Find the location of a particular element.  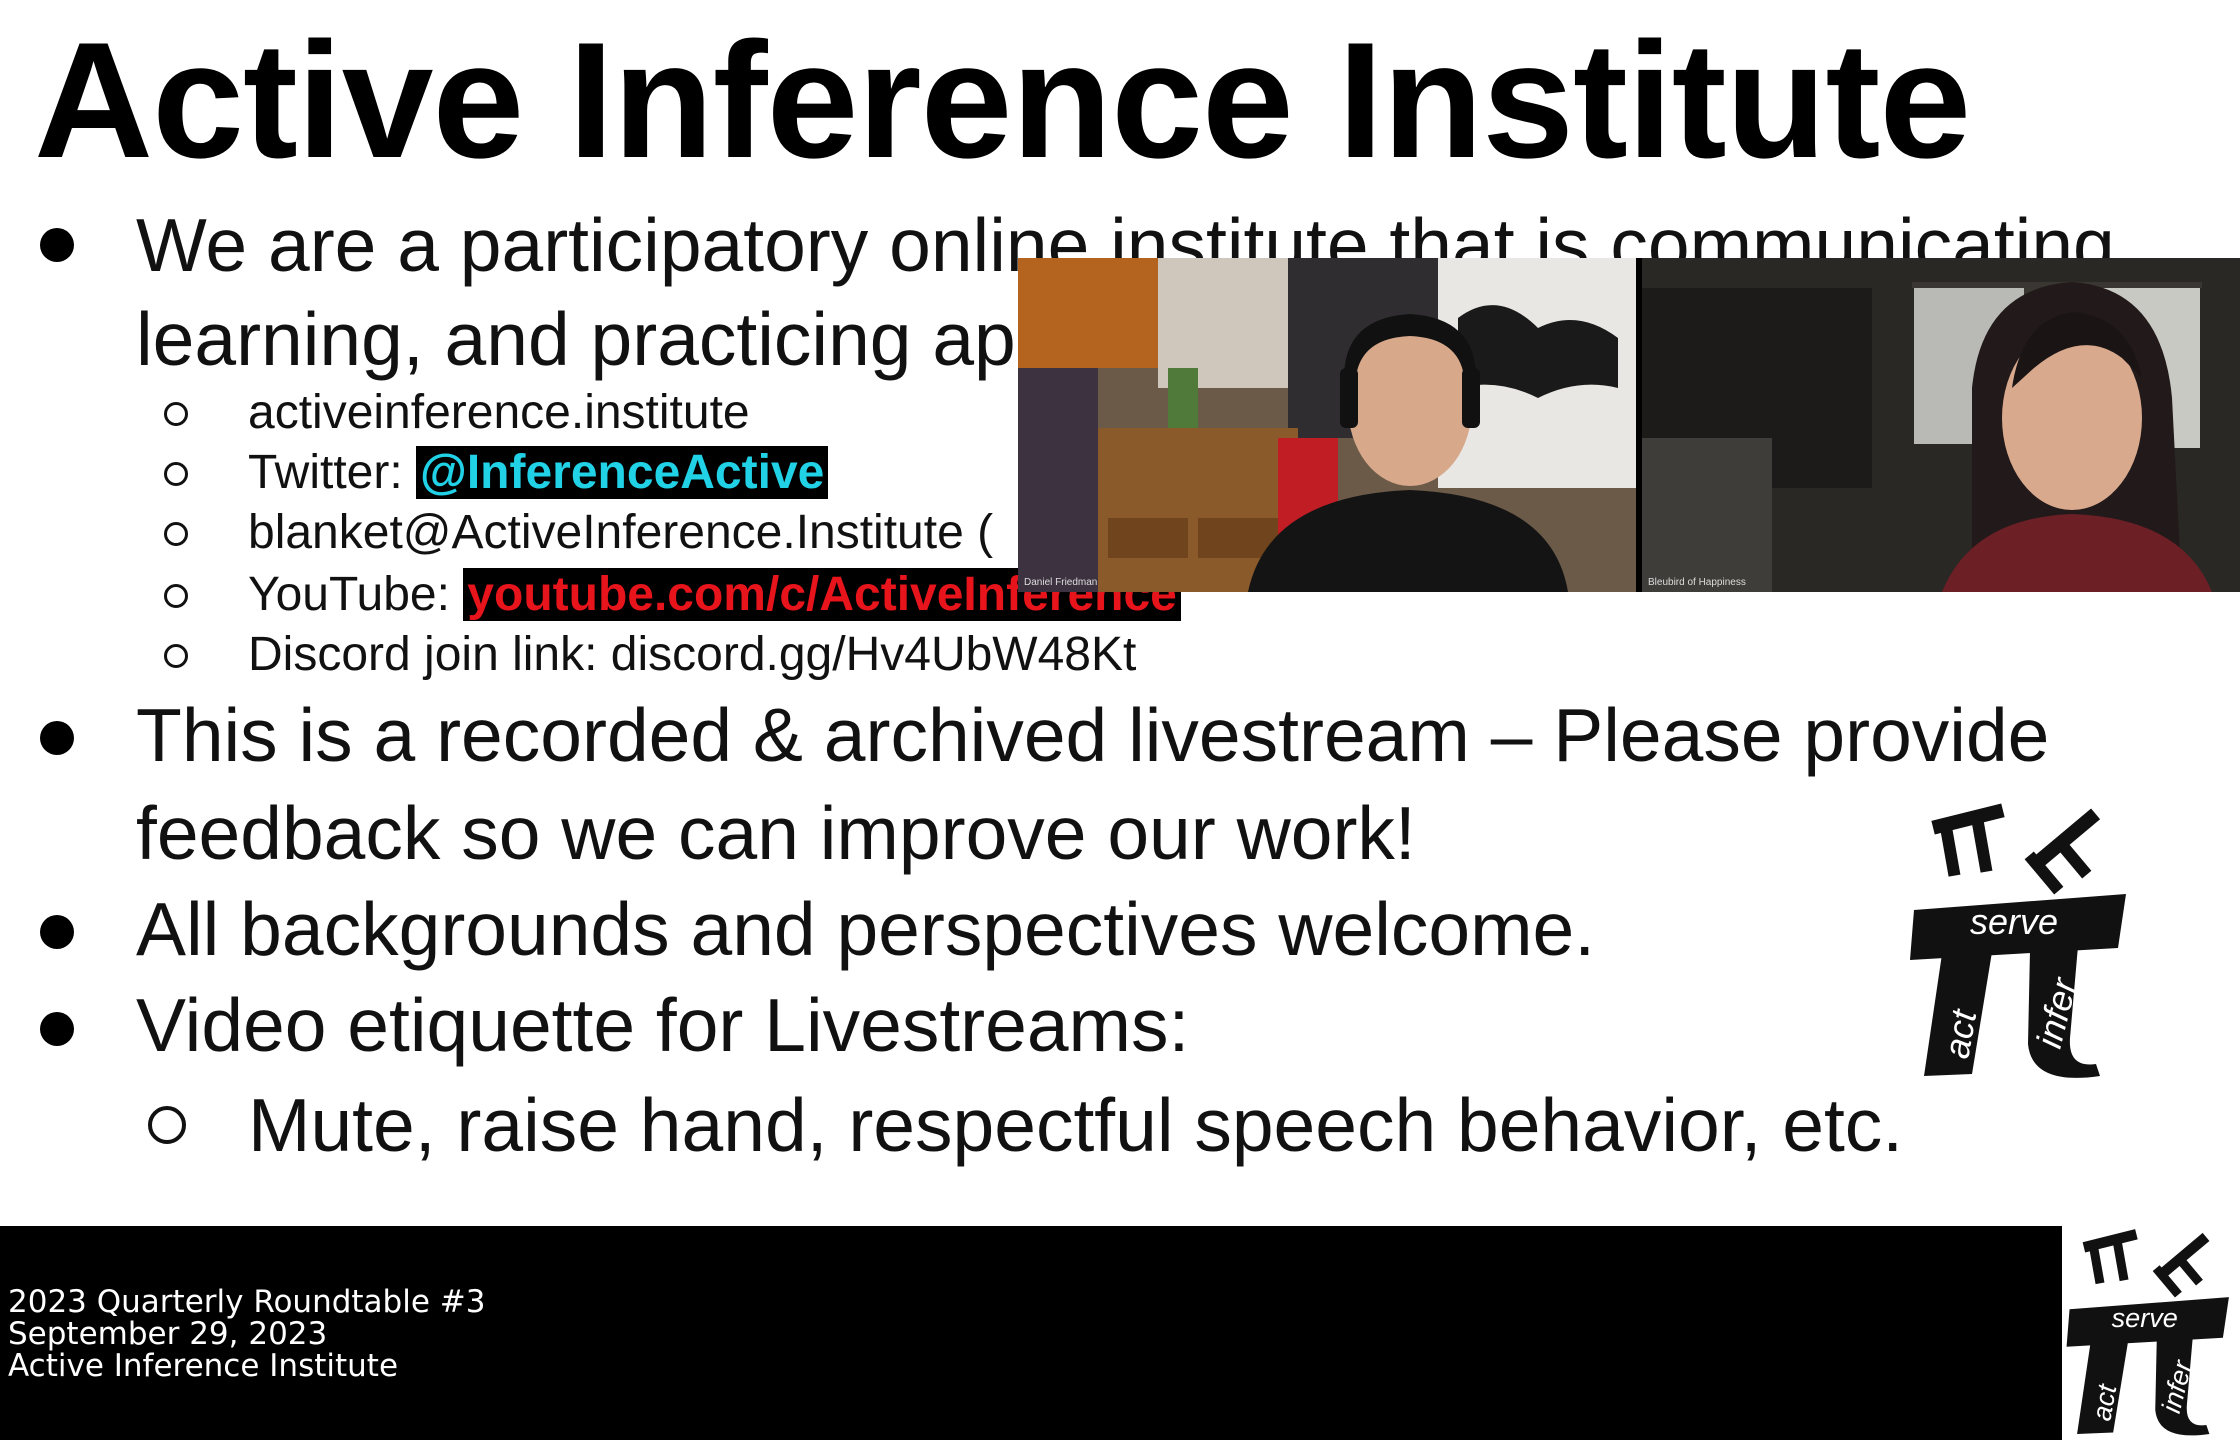

bullet-2-line-2: feedback so we can improve our work! is located at coordinates (776, 833).